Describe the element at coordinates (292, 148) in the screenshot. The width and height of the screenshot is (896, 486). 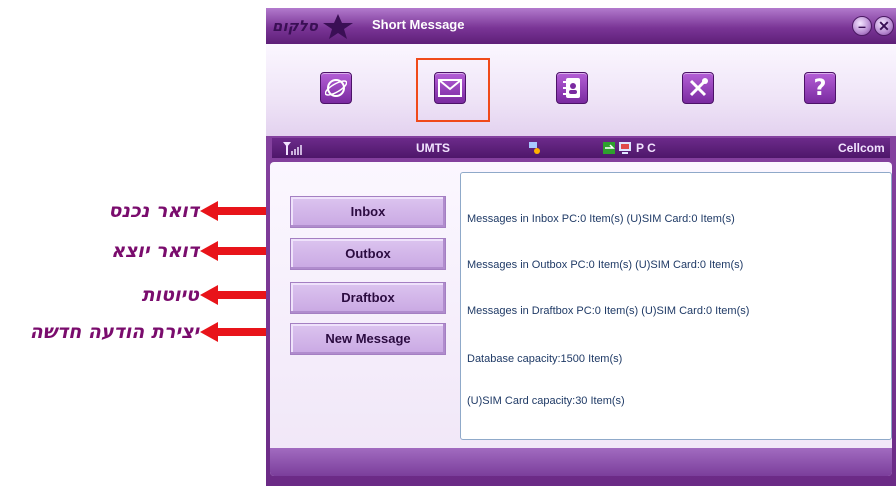
I see `signal-strength-icon` at that location.